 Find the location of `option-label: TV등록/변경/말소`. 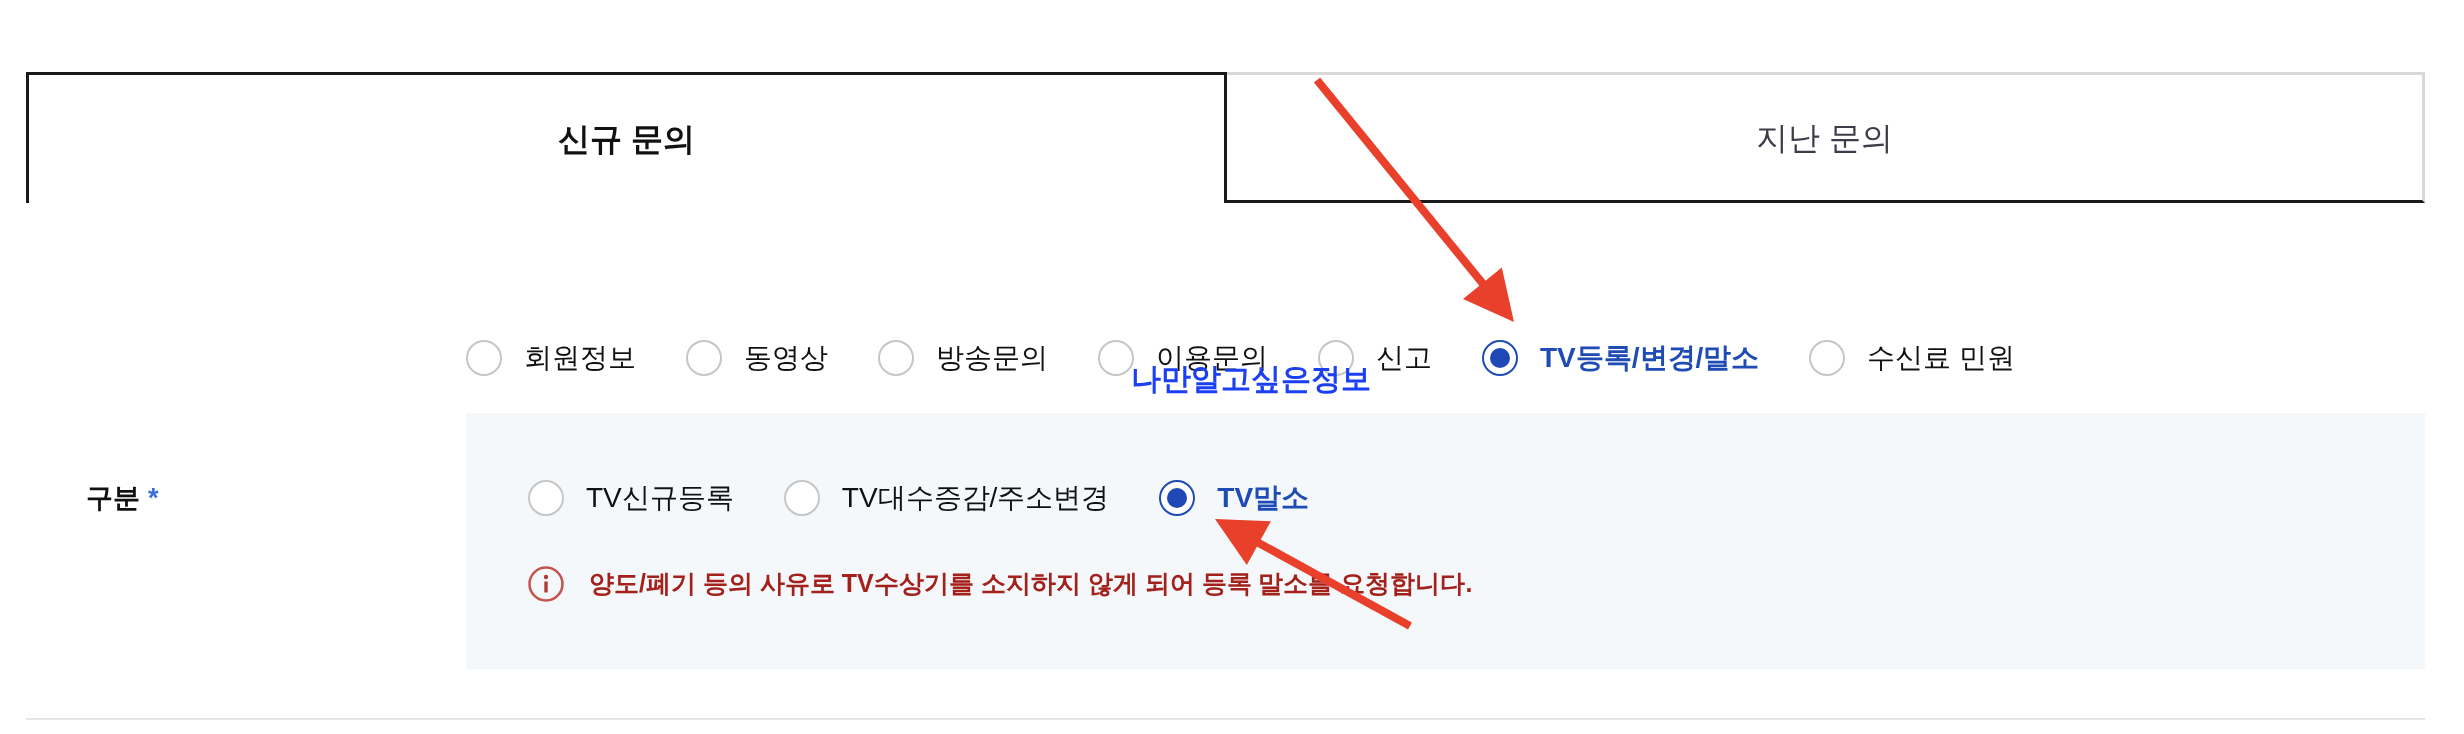

option-label: TV등록/변경/말소 is located at coordinates (1650, 358).